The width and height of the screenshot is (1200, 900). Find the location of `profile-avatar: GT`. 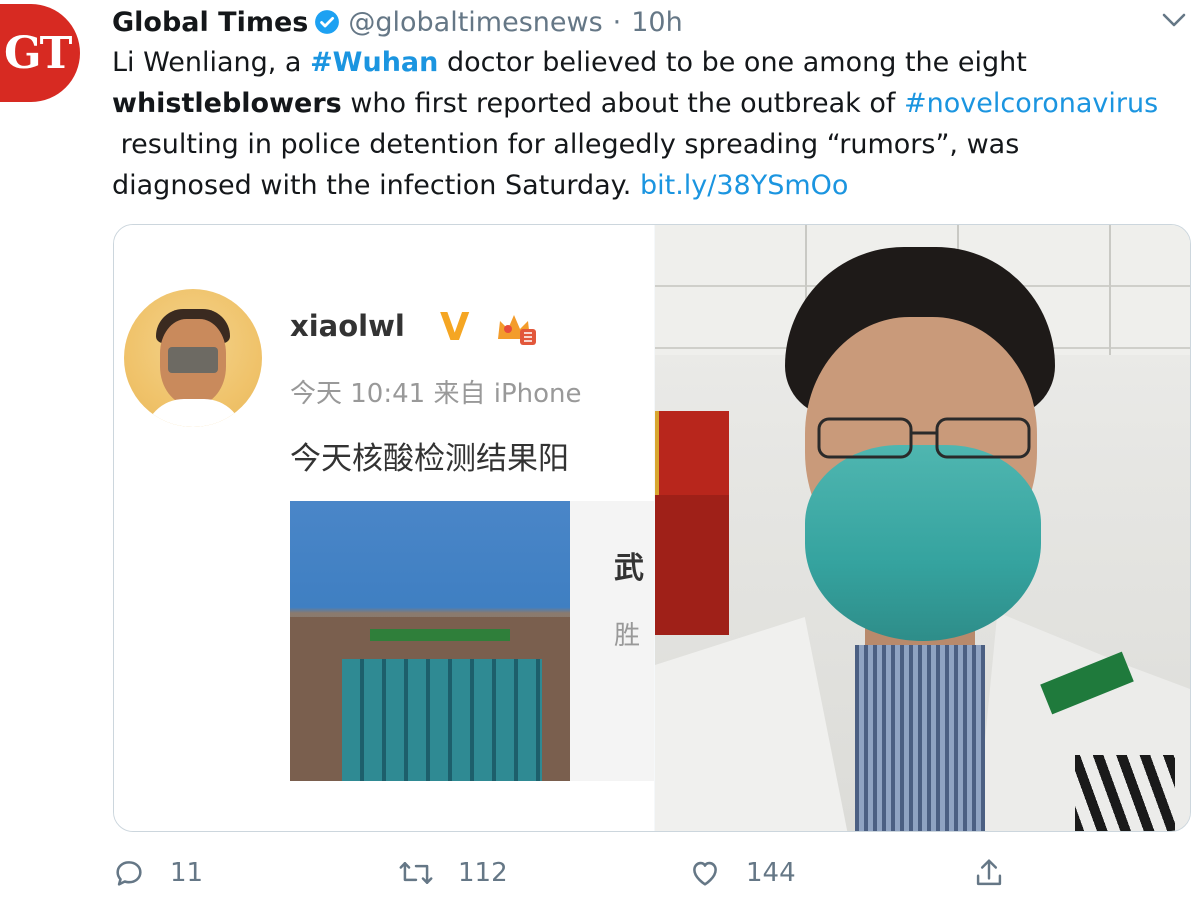

profile-avatar: GT is located at coordinates (40, 53).